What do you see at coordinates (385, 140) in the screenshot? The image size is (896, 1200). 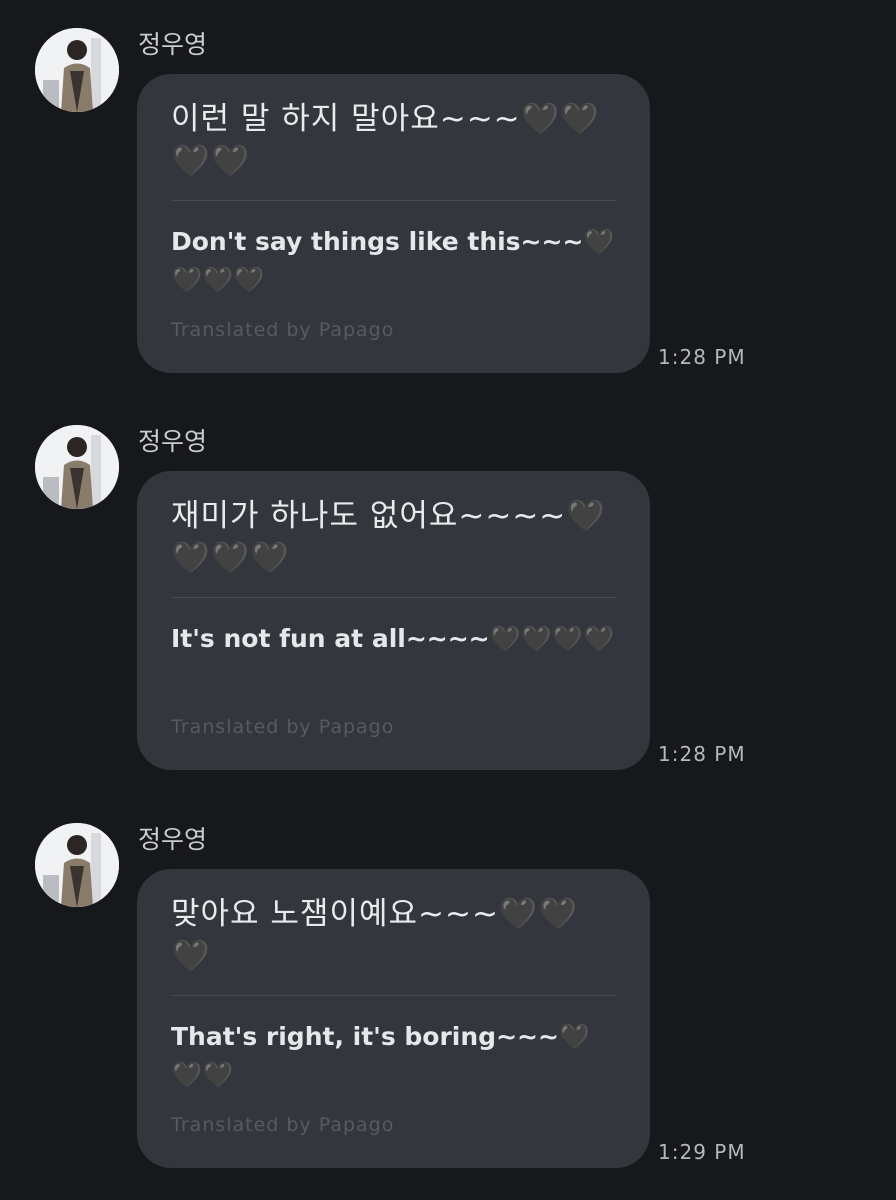 I see `original-text: 이런 말 하지 말아요~~~🖤🖤🖤🖤` at bounding box center [385, 140].